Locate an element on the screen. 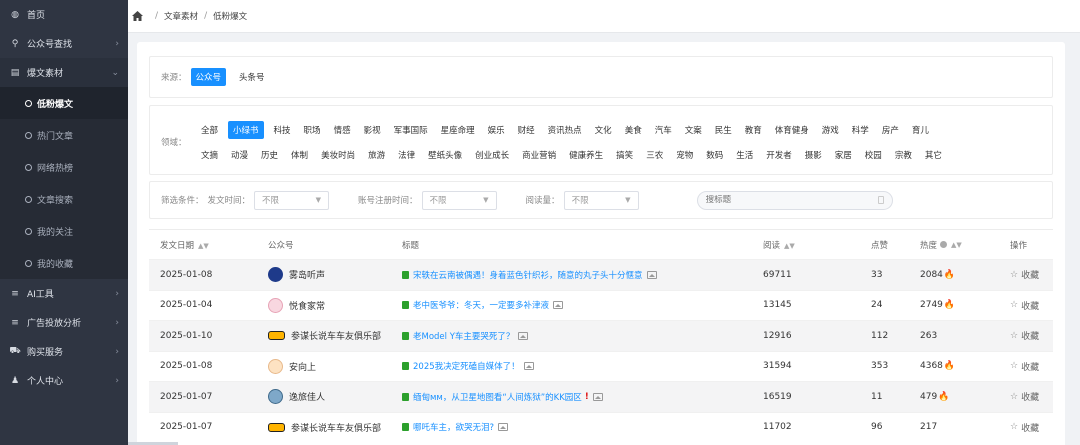 The height and width of the screenshot is (445, 1080). cell-title: 宋轶在云南被偶遇！身着蓝色针织衫，随意的丸子头十分惬意 is located at coordinates (529, 275).